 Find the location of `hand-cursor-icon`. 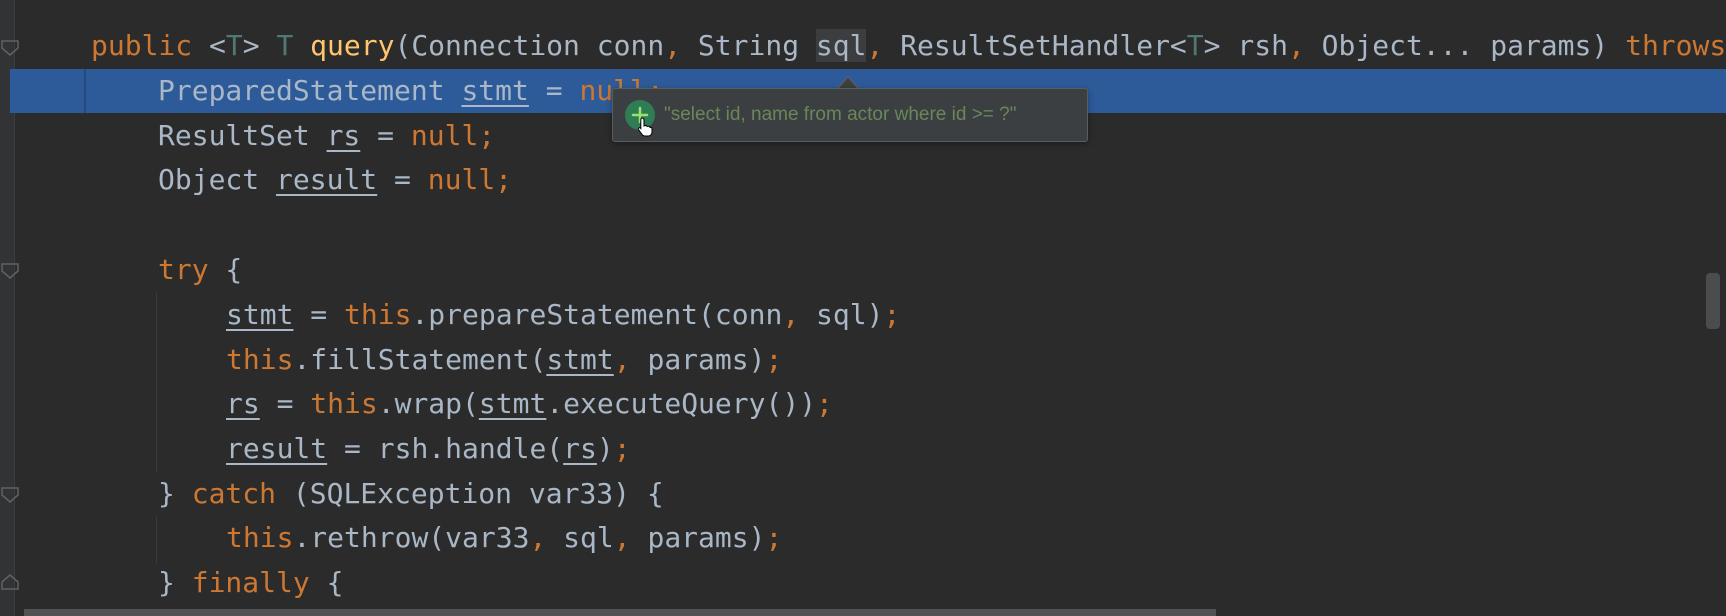

hand-cursor-icon is located at coordinates (645, 127).